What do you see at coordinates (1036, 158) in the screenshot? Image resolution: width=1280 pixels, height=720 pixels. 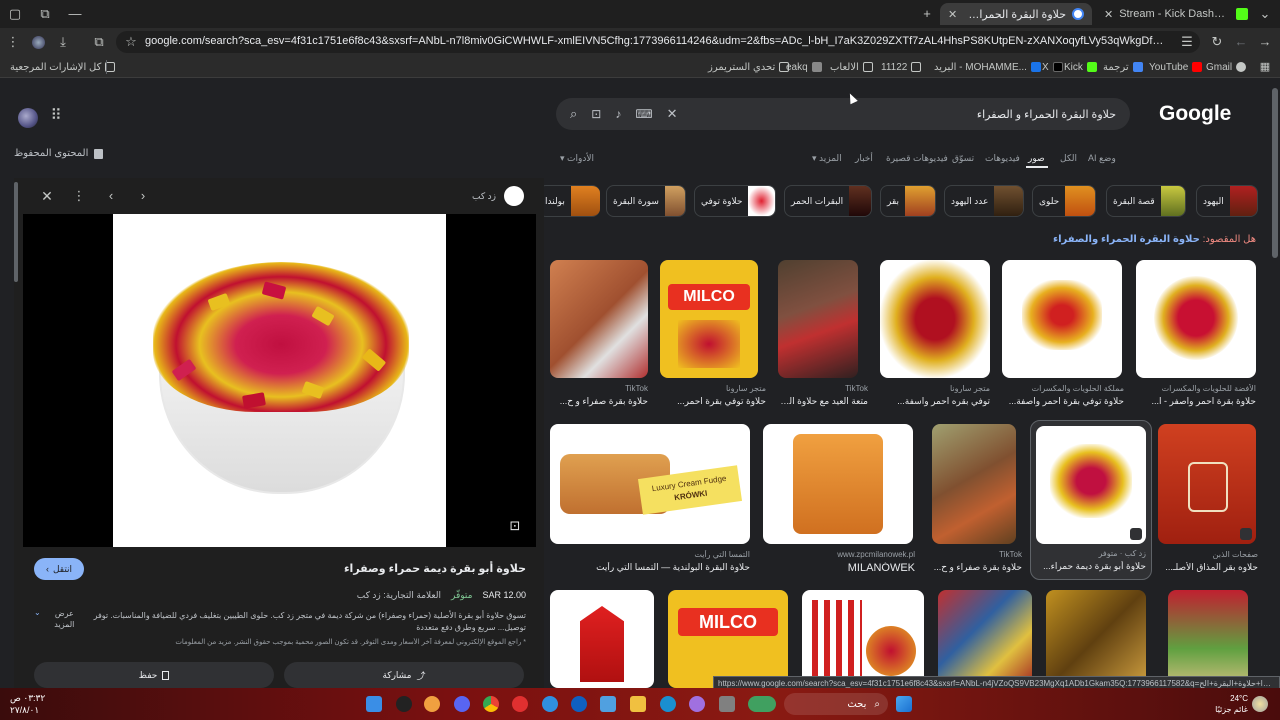 I see `filter-images: صور` at bounding box center [1036, 158].